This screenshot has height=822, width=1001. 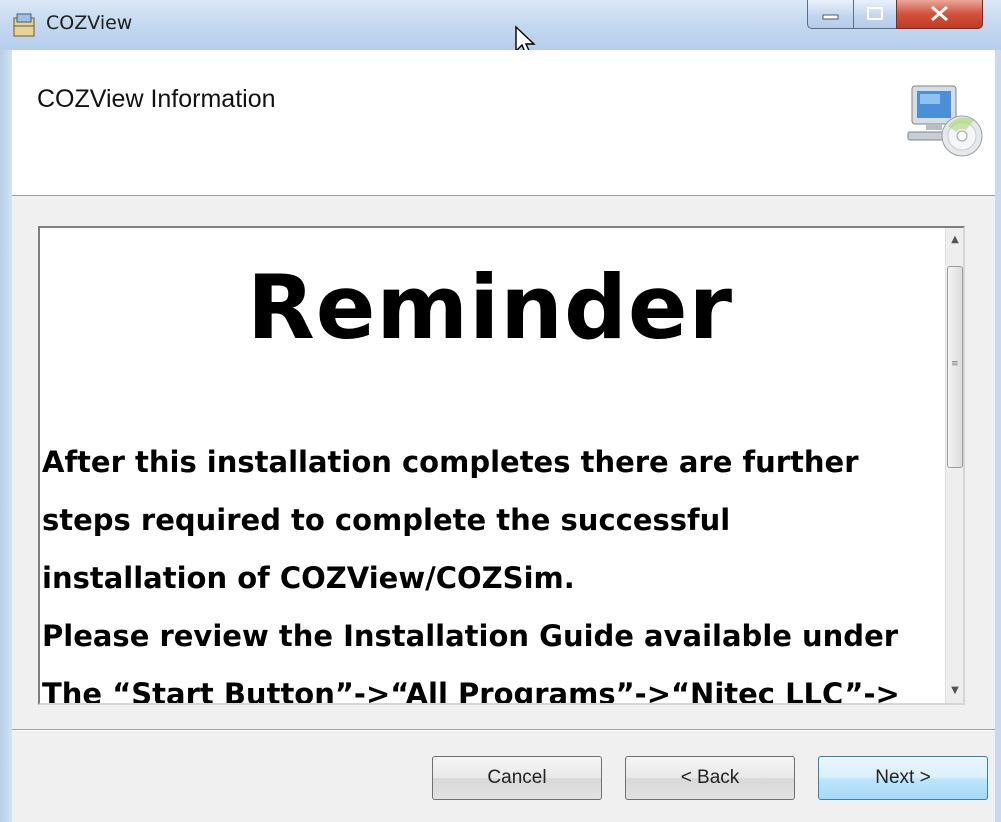 What do you see at coordinates (156, 99) in the screenshot?
I see `page-title: COZView Information` at bounding box center [156, 99].